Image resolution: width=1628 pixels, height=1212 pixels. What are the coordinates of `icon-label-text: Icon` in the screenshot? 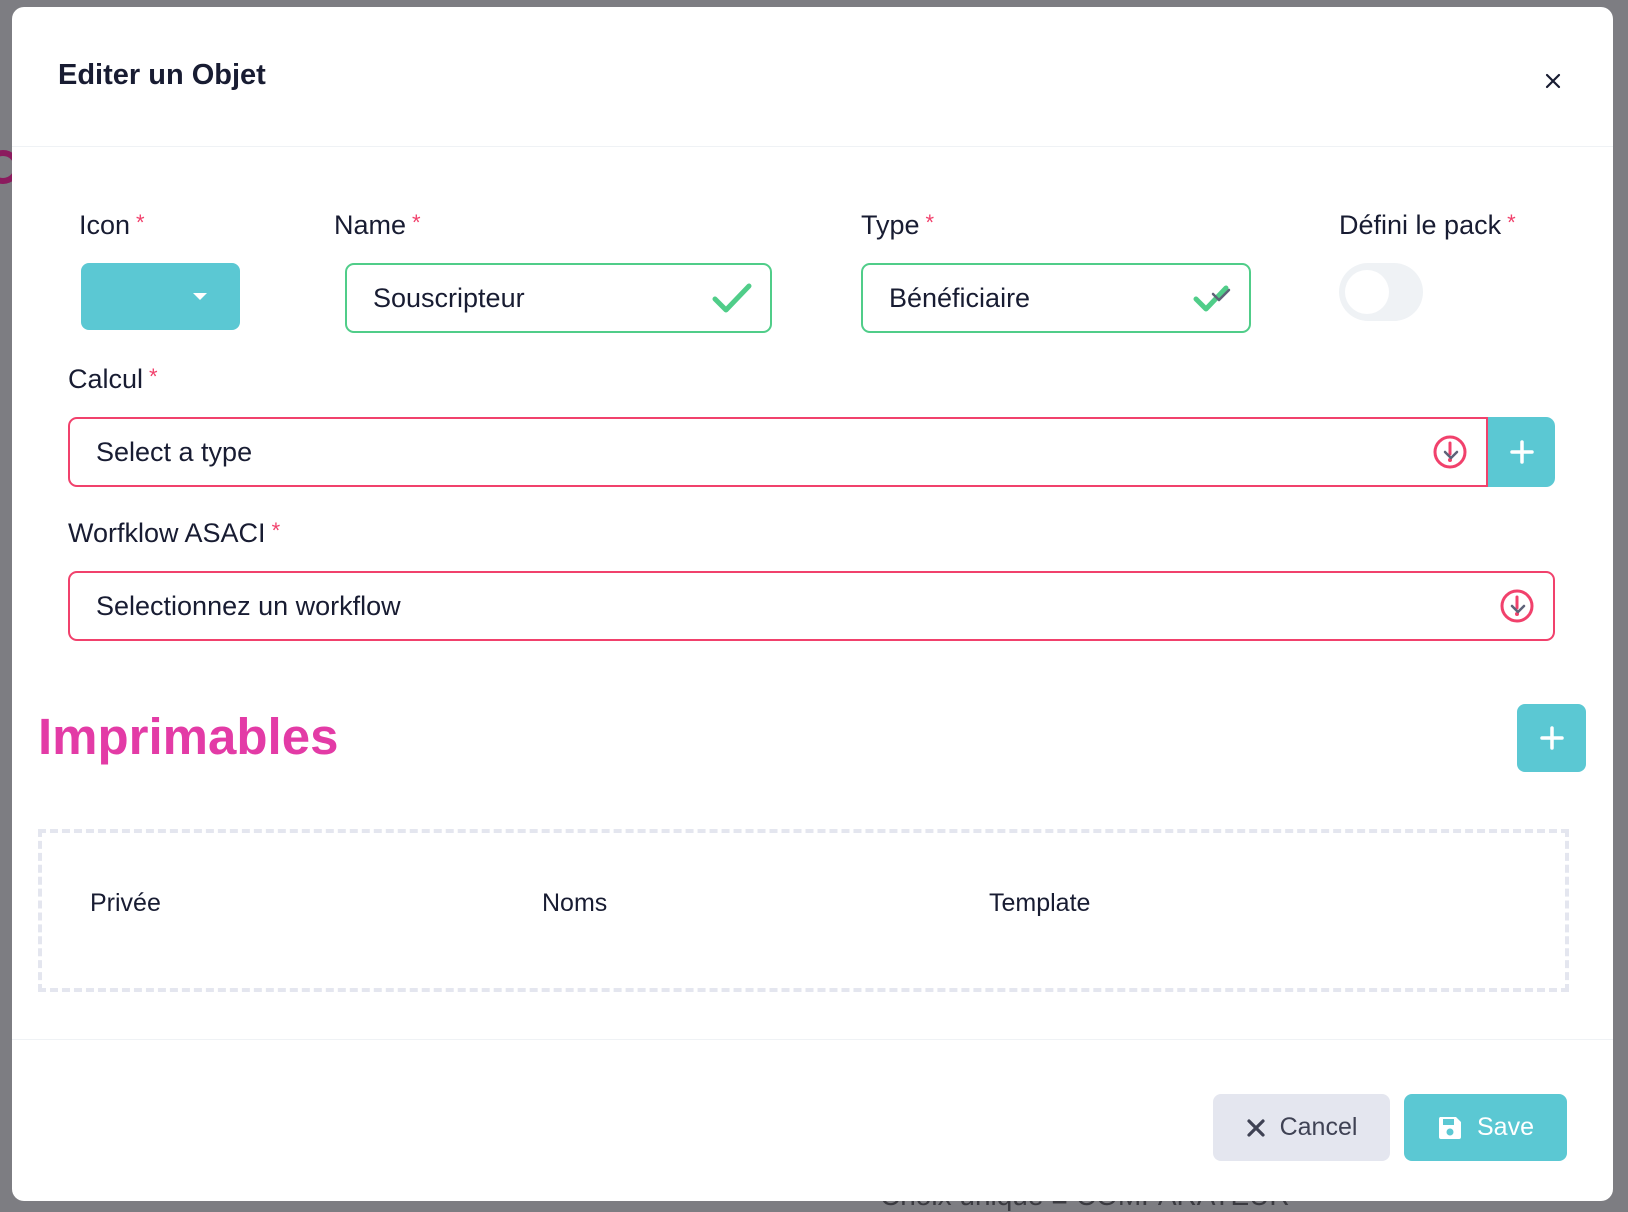 It's located at (105, 225).